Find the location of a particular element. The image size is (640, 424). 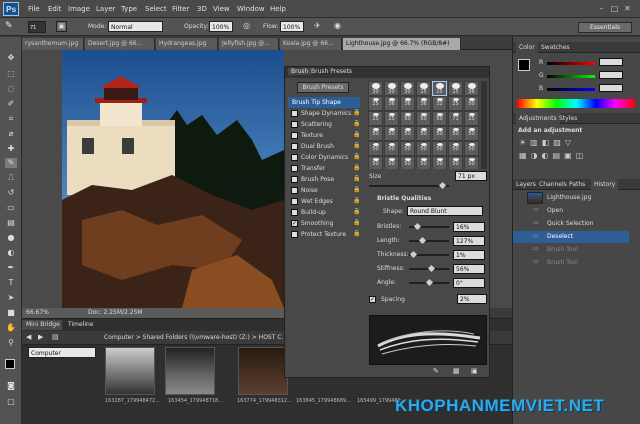

option-brush-tip-shape: Brush Tip Shape is located at coordinates (324, 102).